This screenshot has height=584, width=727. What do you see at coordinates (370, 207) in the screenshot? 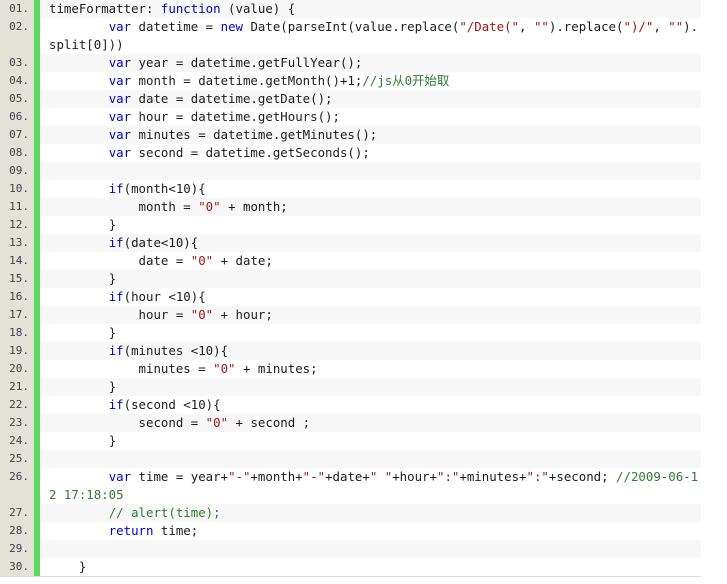
I see `code-line-content: month = "0" + month;` at bounding box center [370, 207].